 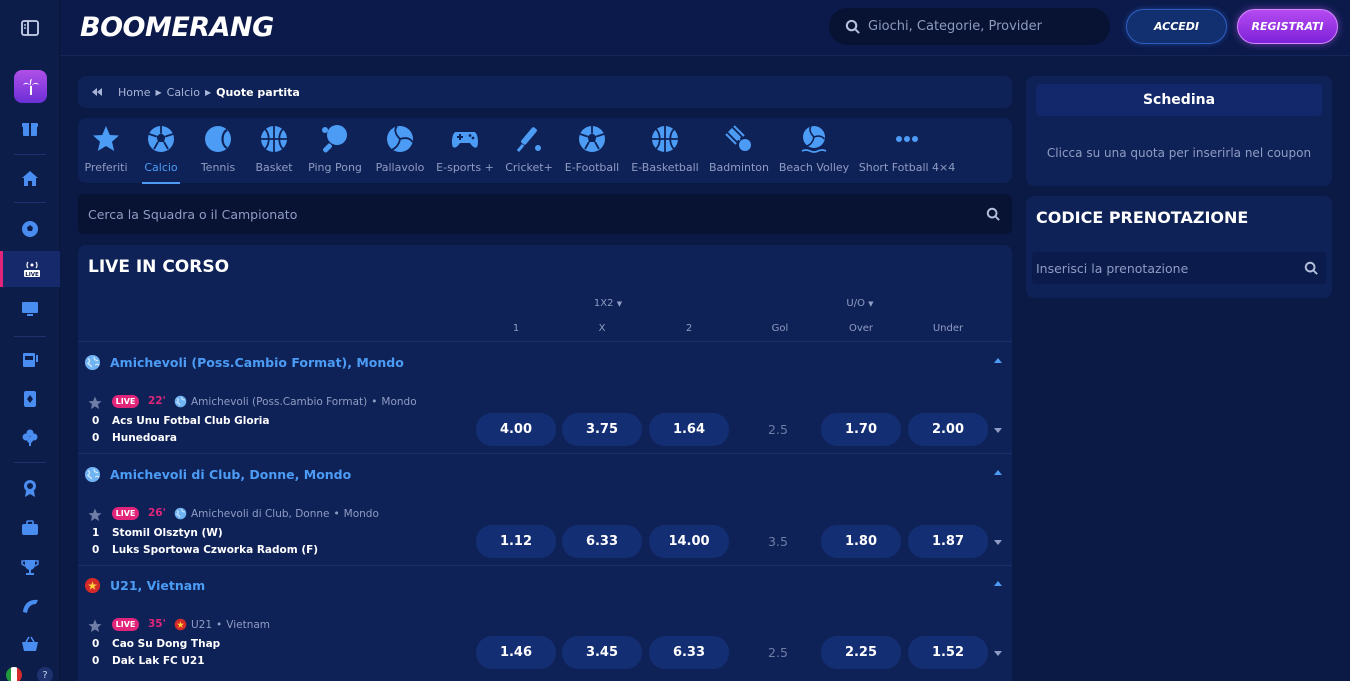 What do you see at coordinates (545, 362) in the screenshot?
I see `league-header: Amichevoli (Poss.Cambio Format), Mondo` at bounding box center [545, 362].